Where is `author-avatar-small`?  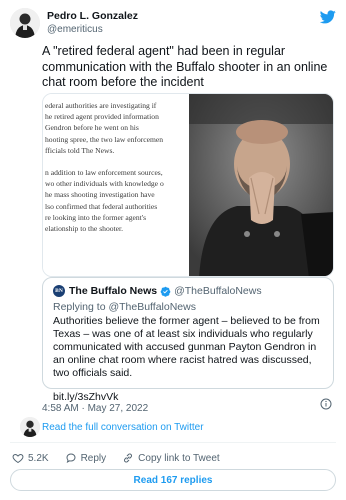 author-avatar-small is located at coordinates (30, 427).